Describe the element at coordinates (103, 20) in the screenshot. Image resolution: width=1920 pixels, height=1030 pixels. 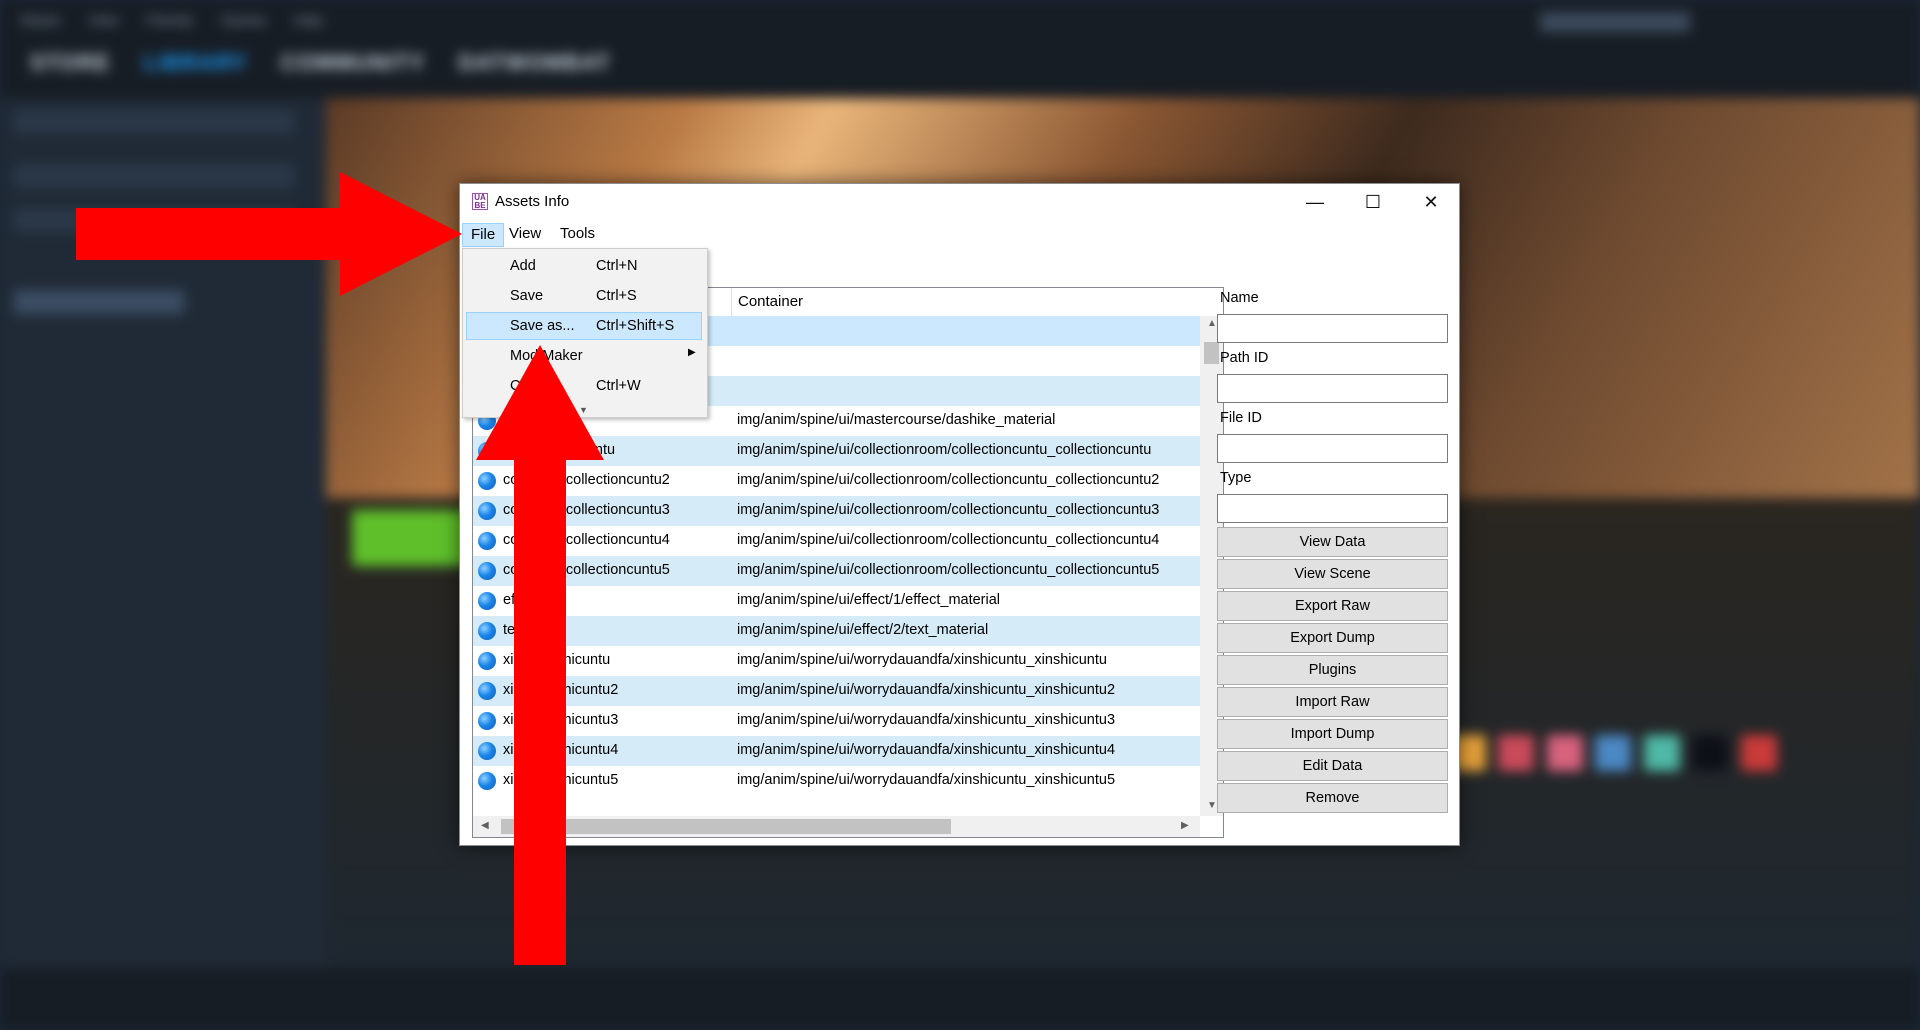
I see `steam-menu-view: View` at that location.